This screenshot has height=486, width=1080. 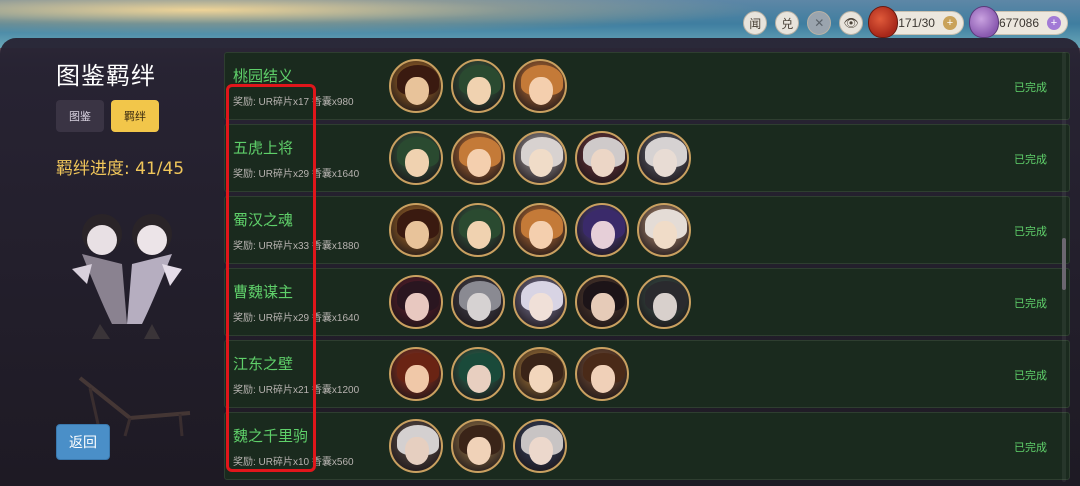 I want to click on red-highlight-box, so click(x=271, y=278).